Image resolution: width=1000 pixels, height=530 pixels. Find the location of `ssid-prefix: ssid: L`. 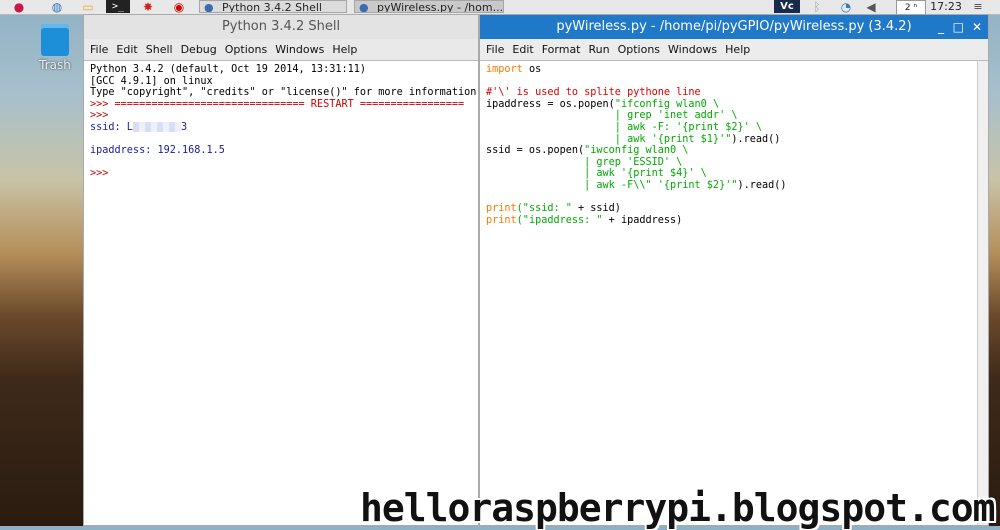

ssid-prefix: ssid: L is located at coordinates (111, 127).